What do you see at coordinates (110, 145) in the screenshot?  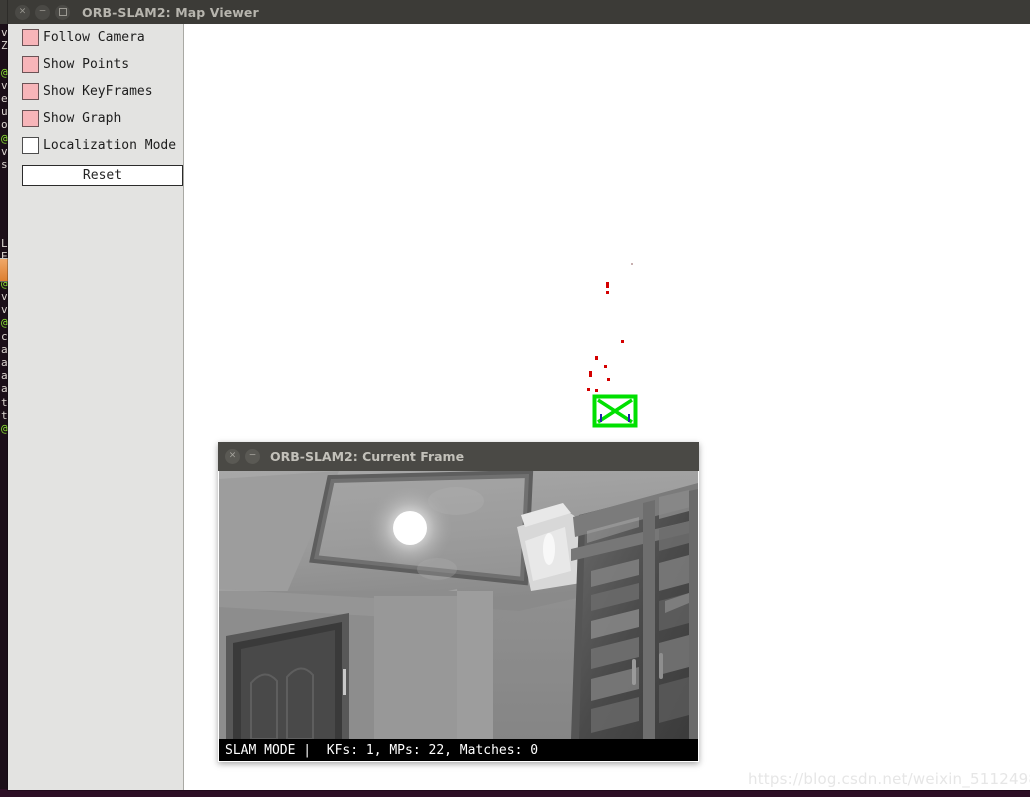 I see `checkbox-label-localization-mode: Localization Mode` at bounding box center [110, 145].